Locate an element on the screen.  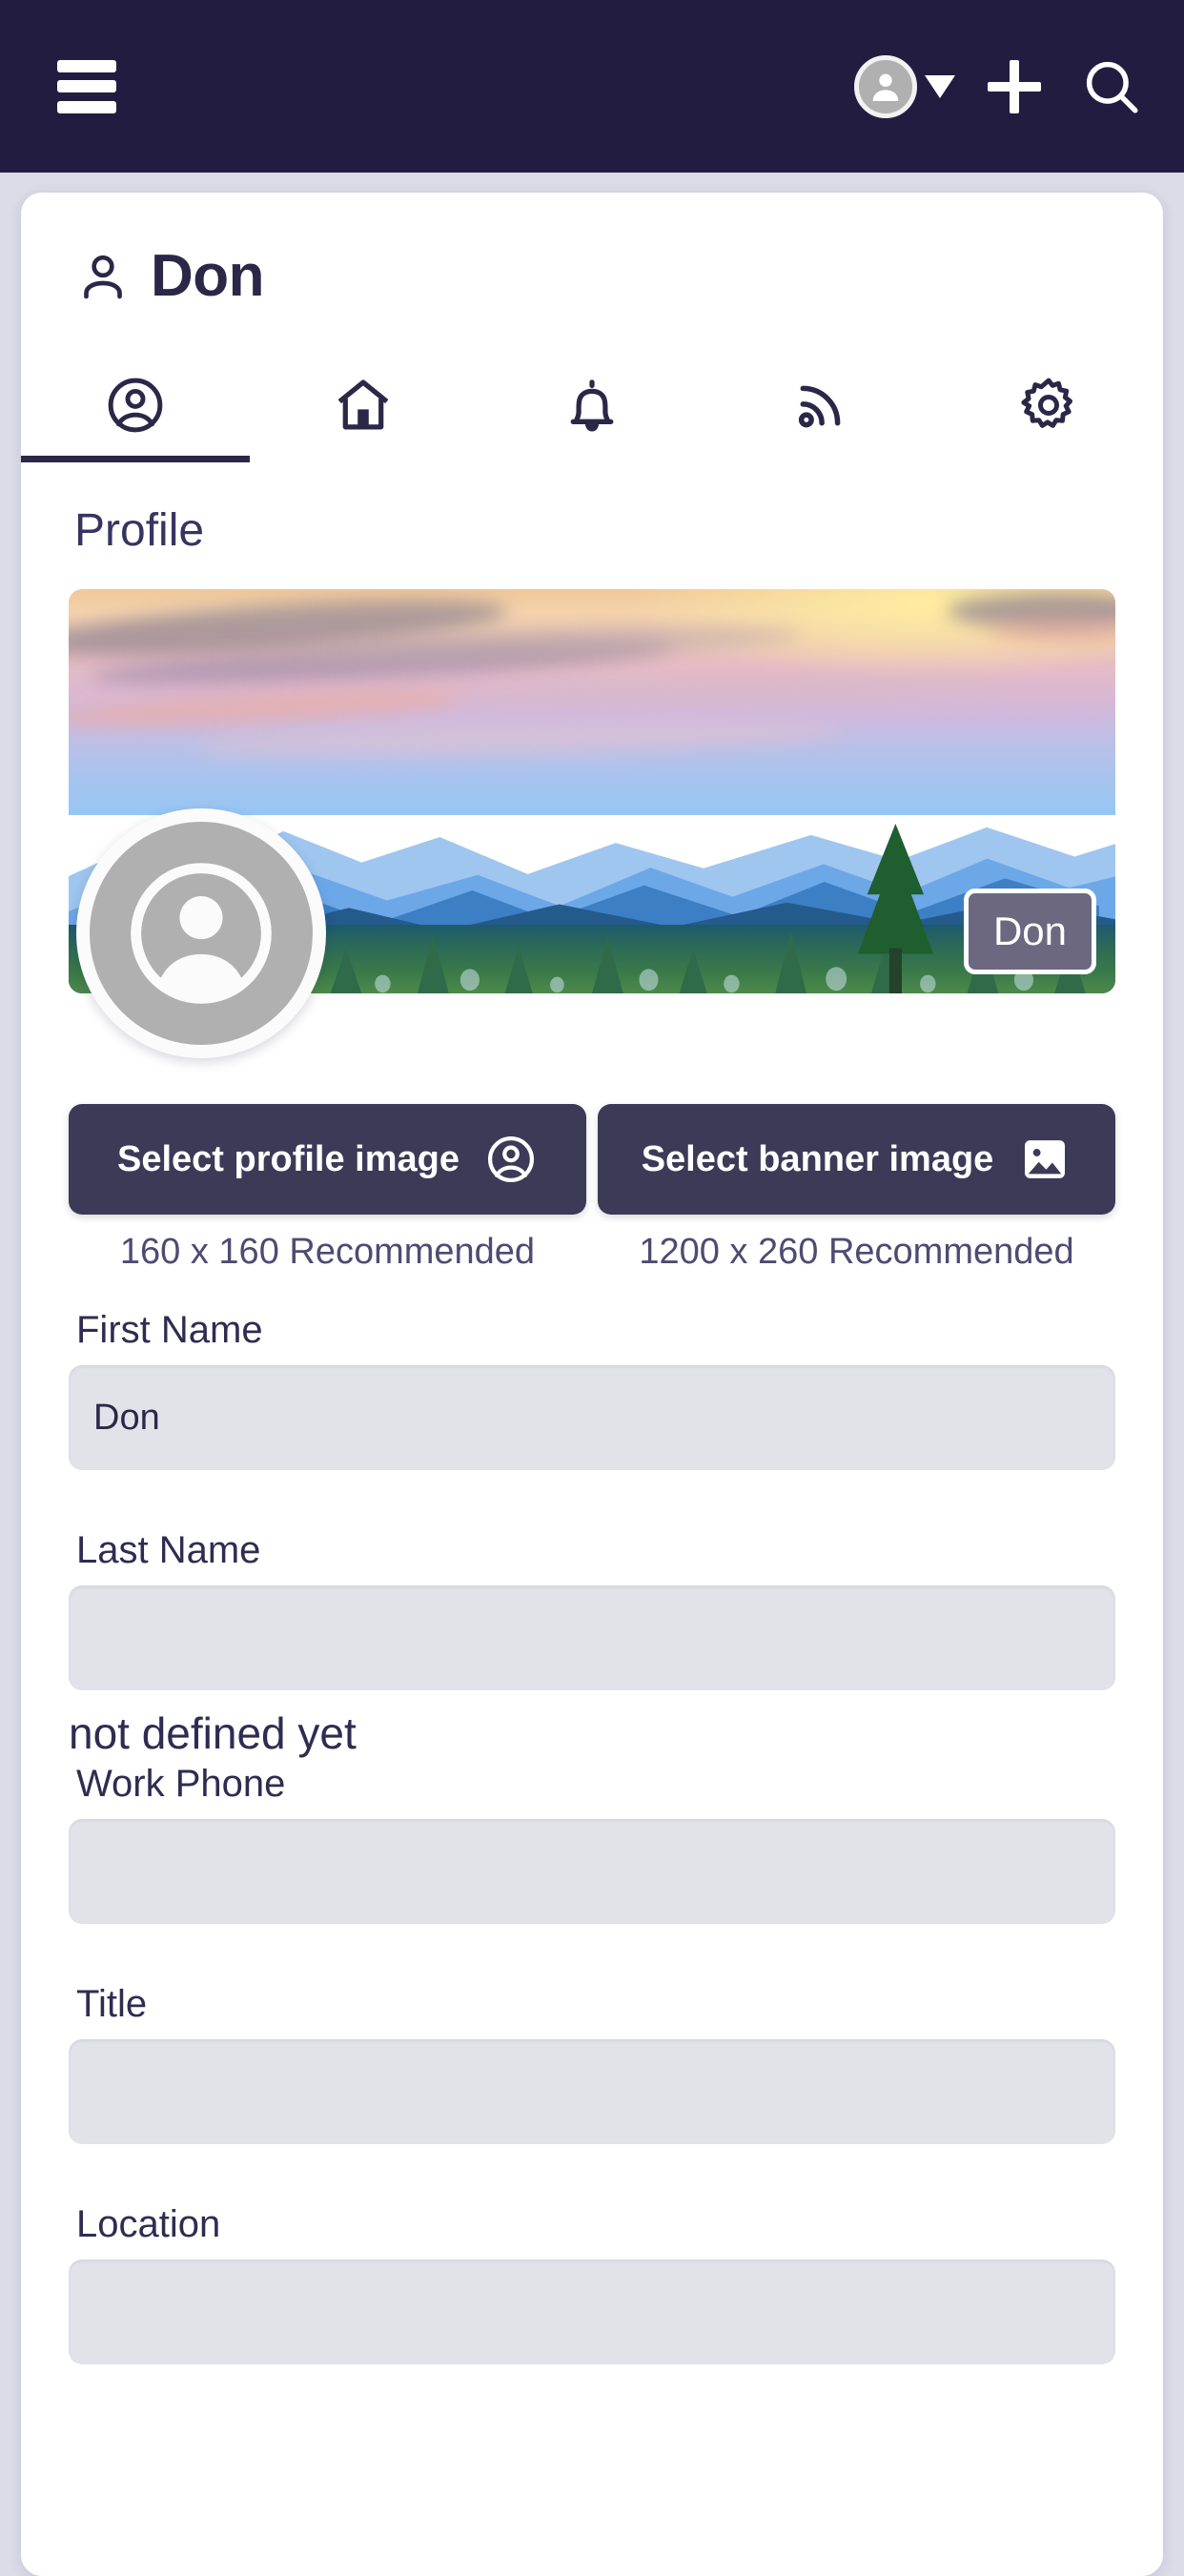
image-select-buttons: Select profile image Select banner image is located at coordinates (592, 1159).